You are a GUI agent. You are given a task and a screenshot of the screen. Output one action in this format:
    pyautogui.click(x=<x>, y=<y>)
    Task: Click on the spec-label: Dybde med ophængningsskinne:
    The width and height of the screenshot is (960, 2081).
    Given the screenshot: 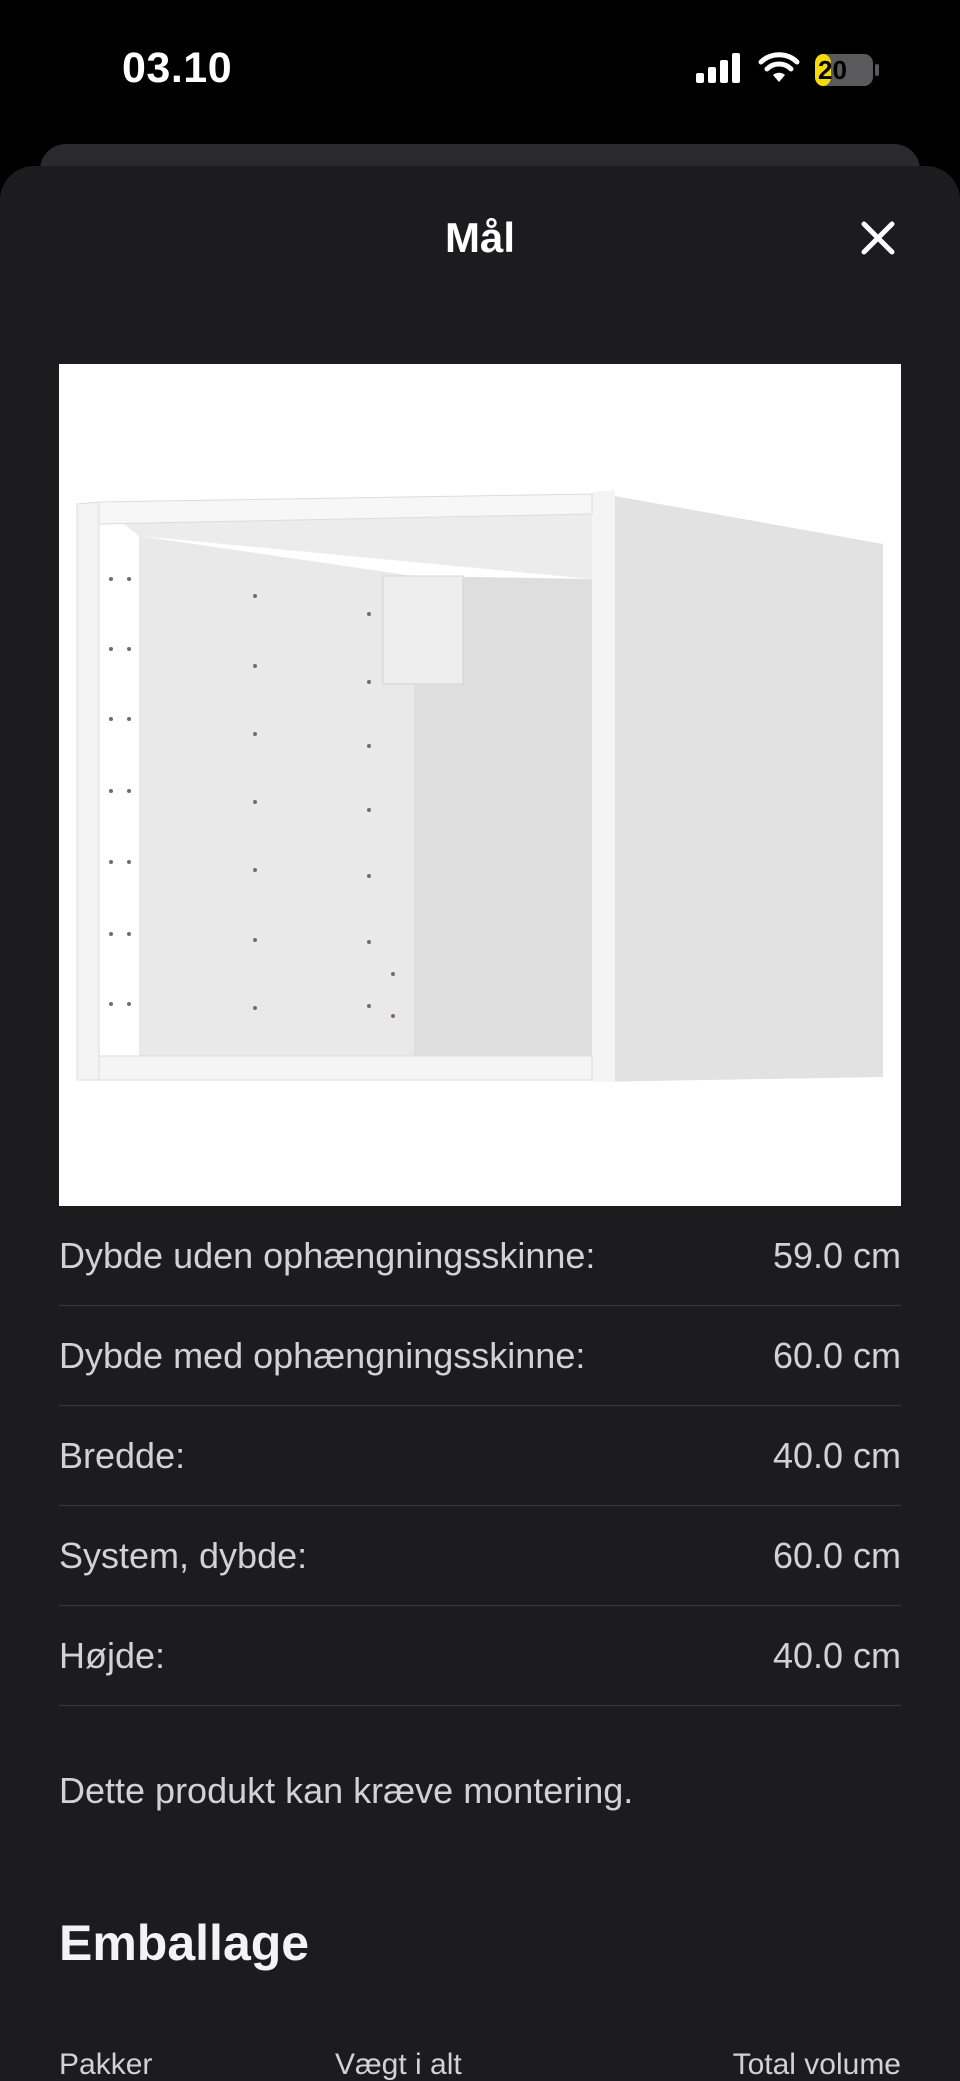 What is the action you would take?
    pyautogui.click(x=322, y=1355)
    